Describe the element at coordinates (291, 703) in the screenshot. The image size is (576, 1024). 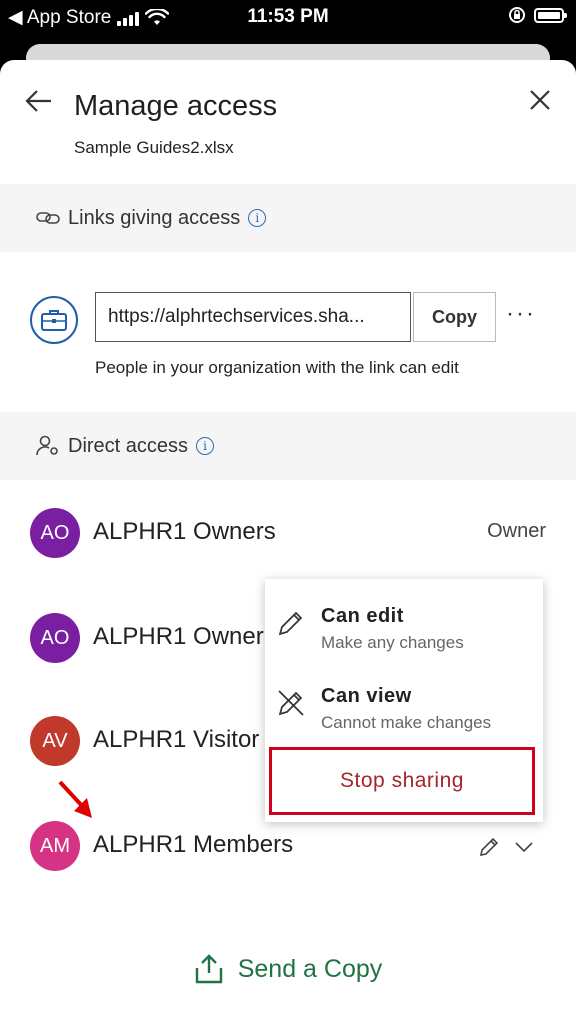
I see `no-edit-icon` at that location.